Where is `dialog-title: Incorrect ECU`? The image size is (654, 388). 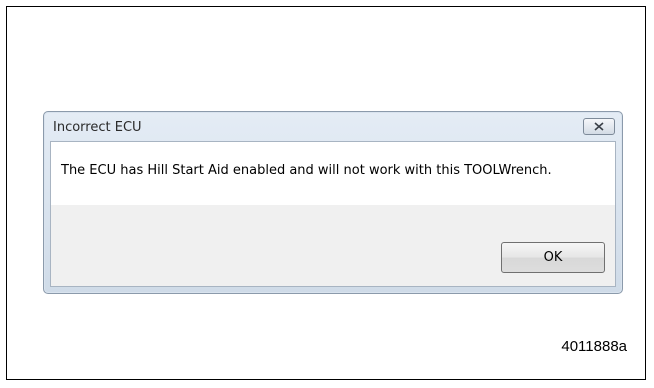 dialog-title: Incorrect ECU is located at coordinates (97, 127).